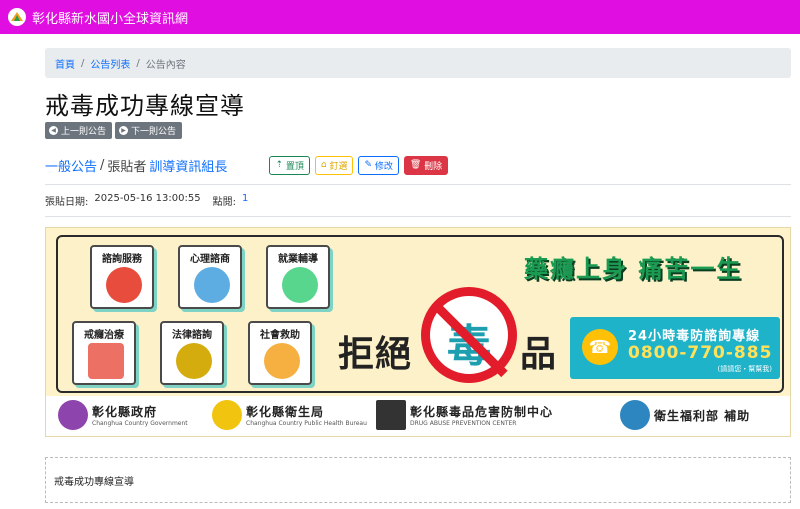  Describe the element at coordinates (306, 423) in the screenshot. I see `logo-sub: Changhua Country Public Health Bureau` at that location.